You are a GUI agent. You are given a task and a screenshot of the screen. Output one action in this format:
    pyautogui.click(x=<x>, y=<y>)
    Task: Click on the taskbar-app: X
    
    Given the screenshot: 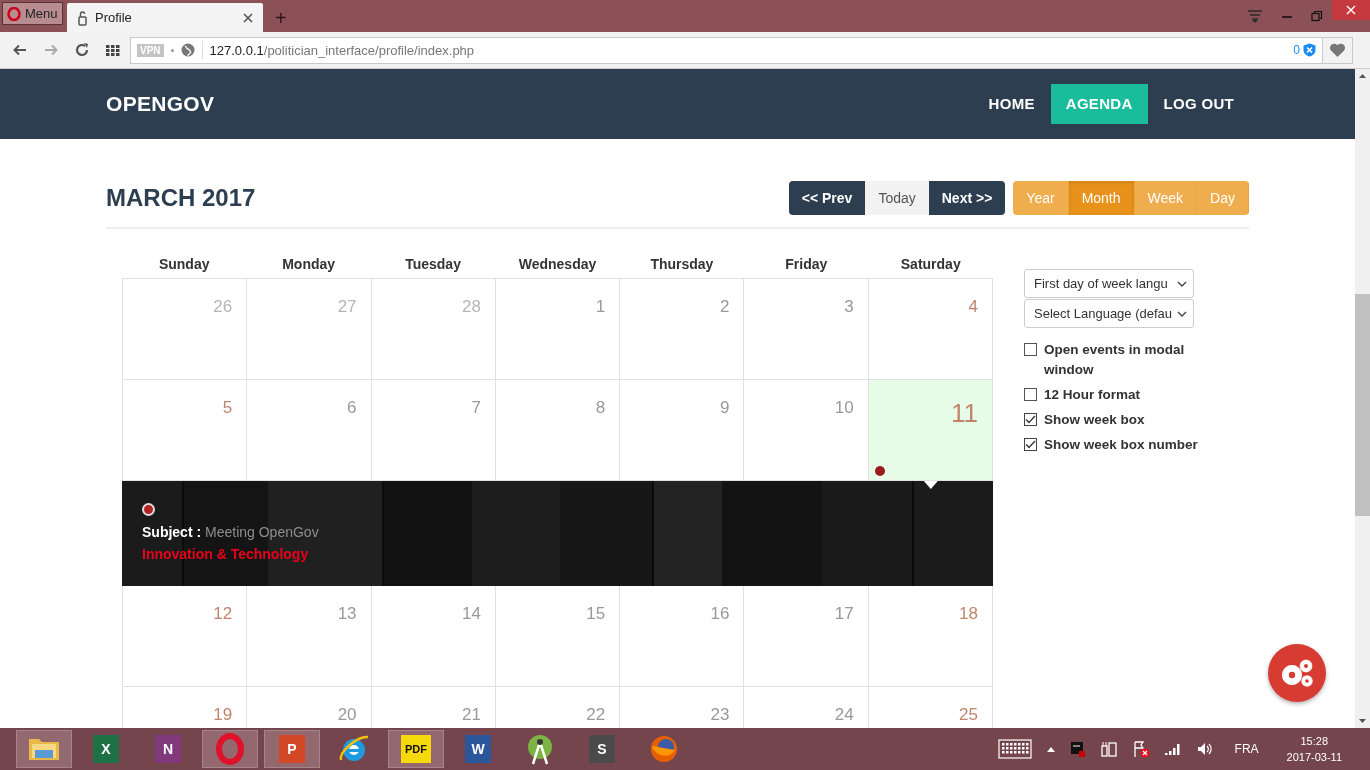 What is the action you would take?
    pyautogui.click(x=106, y=749)
    